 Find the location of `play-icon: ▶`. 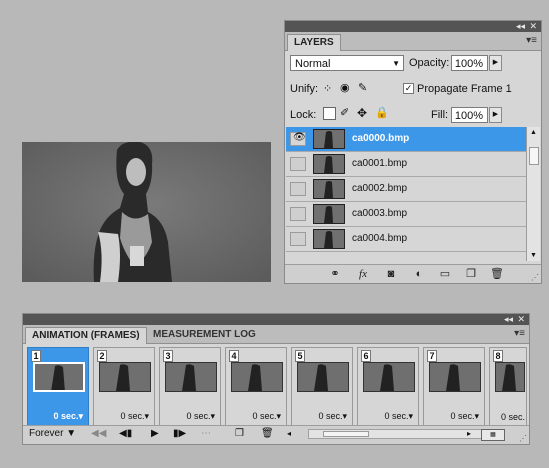

play-icon: ▶ is located at coordinates (155, 433).